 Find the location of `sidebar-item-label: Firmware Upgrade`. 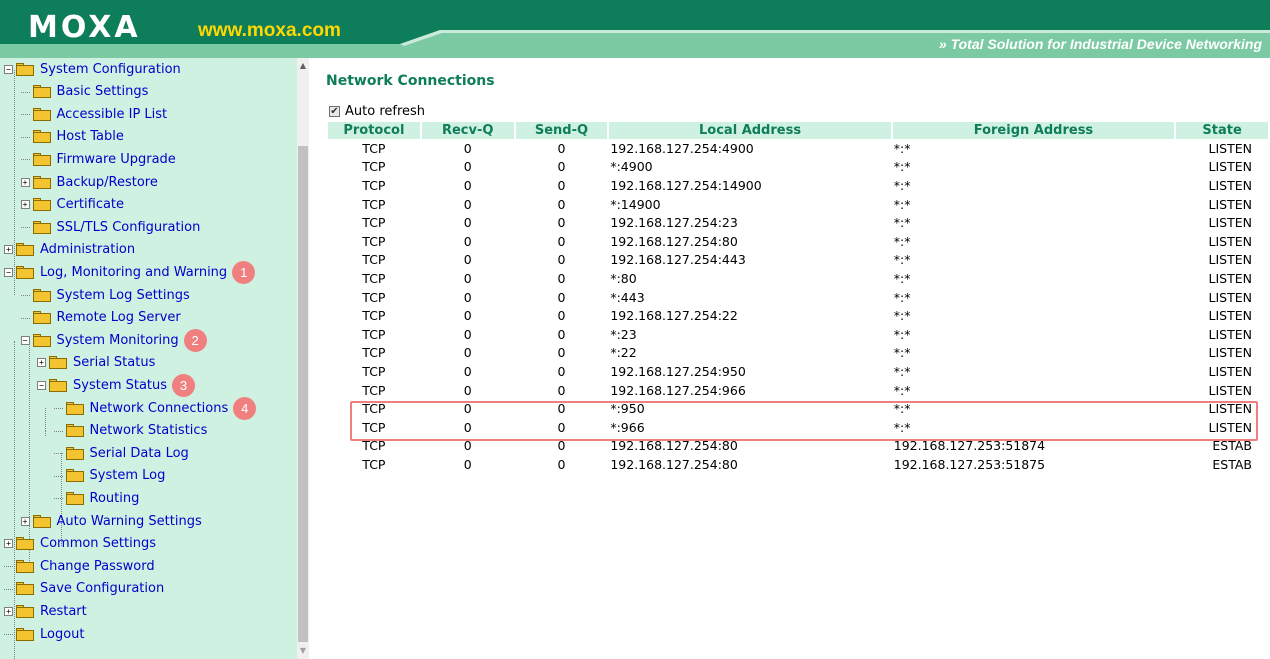

sidebar-item-label: Firmware Upgrade is located at coordinates (116, 159).